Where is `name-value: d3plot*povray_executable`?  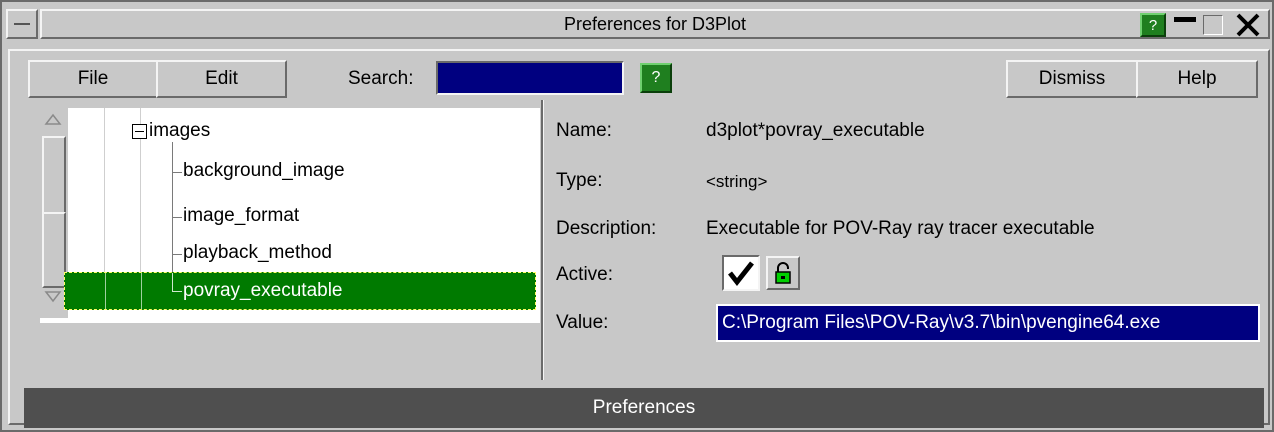
name-value: d3plot*povray_executable is located at coordinates (815, 130).